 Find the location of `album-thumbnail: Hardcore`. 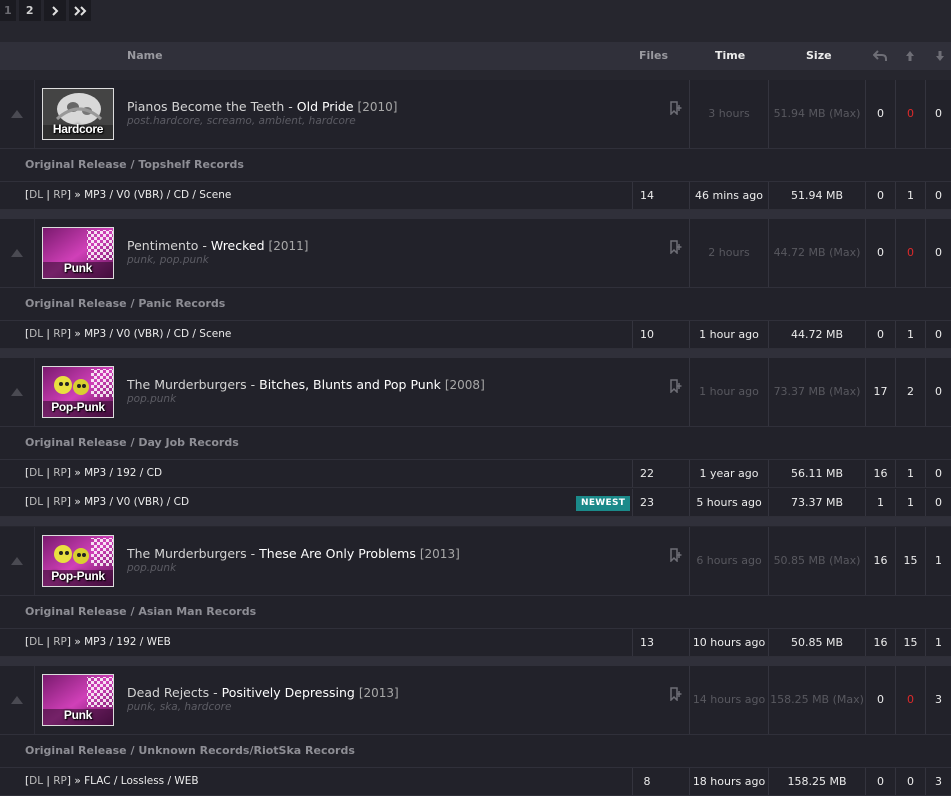

album-thumbnail: Hardcore is located at coordinates (78, 114).